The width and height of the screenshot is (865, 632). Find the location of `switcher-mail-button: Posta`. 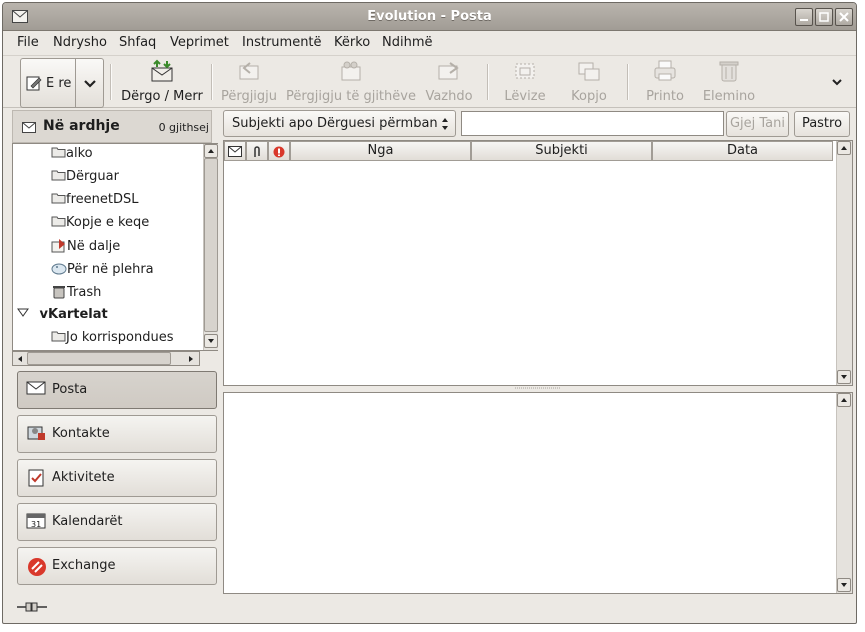

switcher-mail-button: Posta is located at coordinates (117, 390).